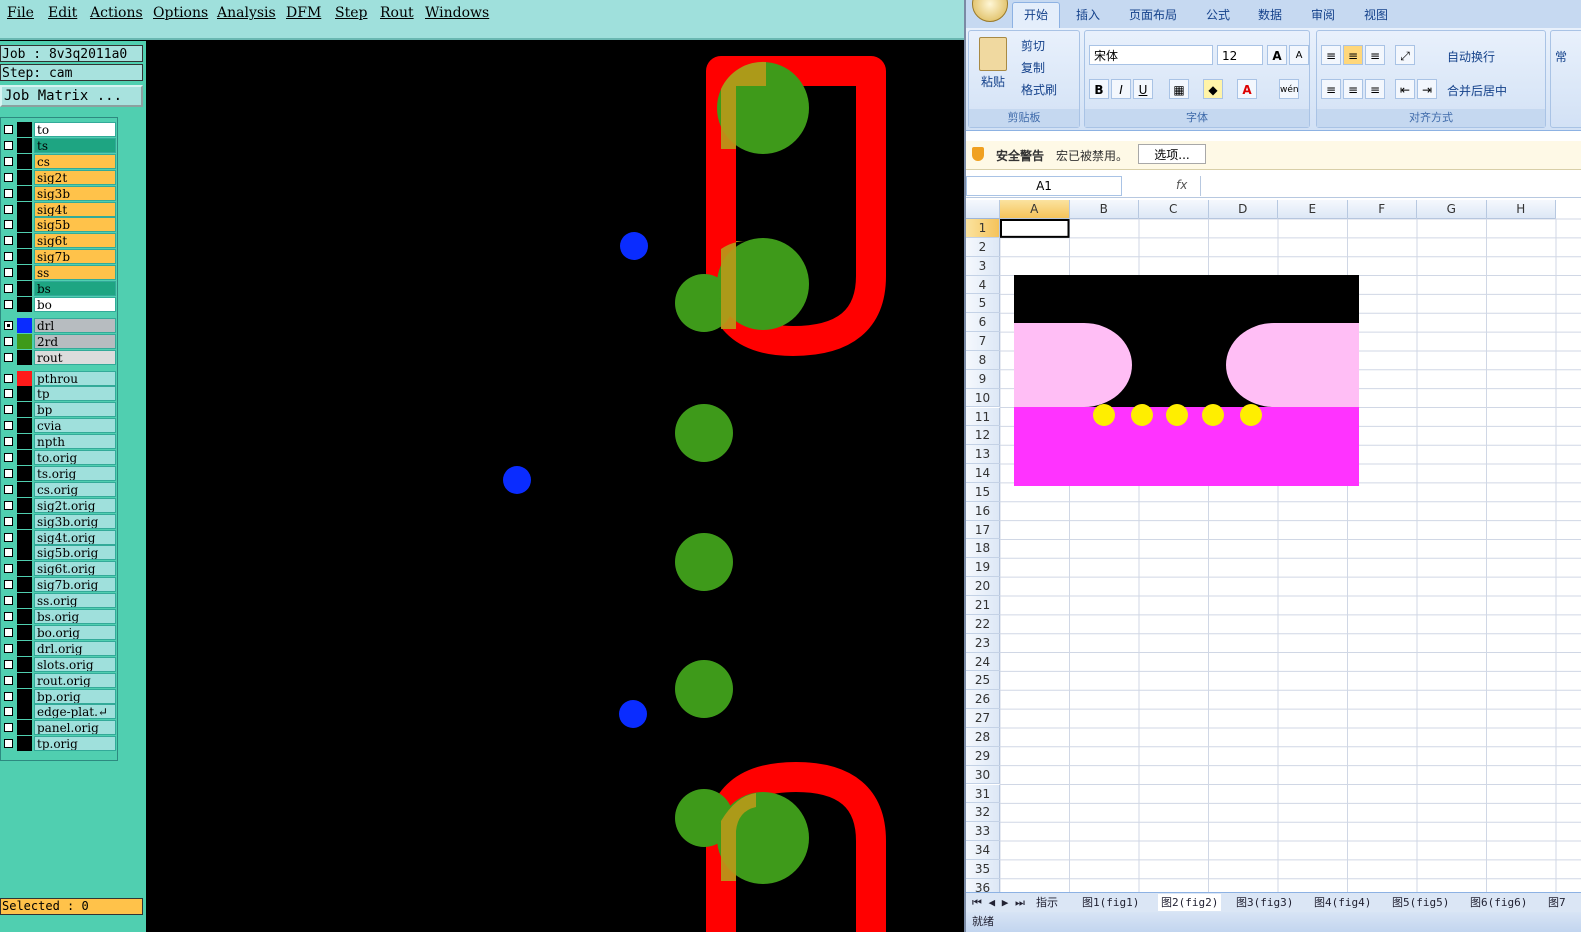  Describe the element at coordinates (246, 13) in the screenshot. I see `menu-analysis: Analysis` at that location.